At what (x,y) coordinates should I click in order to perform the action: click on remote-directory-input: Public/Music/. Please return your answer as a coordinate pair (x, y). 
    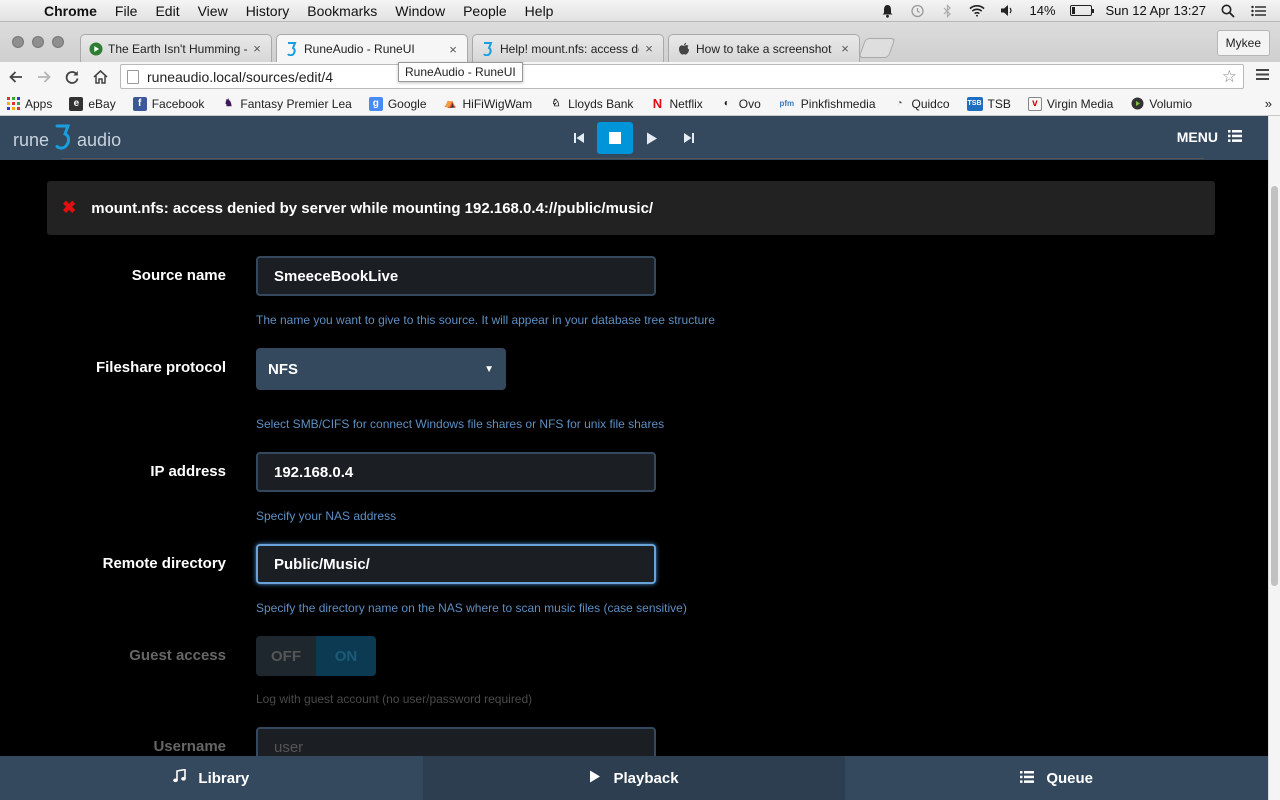
    Looking at the image, I should click on (456, 564).